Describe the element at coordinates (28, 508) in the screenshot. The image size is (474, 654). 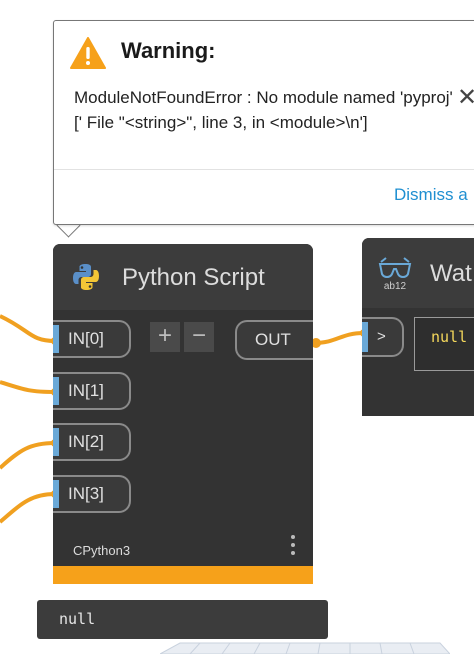
I see `wire-in3` at that location.